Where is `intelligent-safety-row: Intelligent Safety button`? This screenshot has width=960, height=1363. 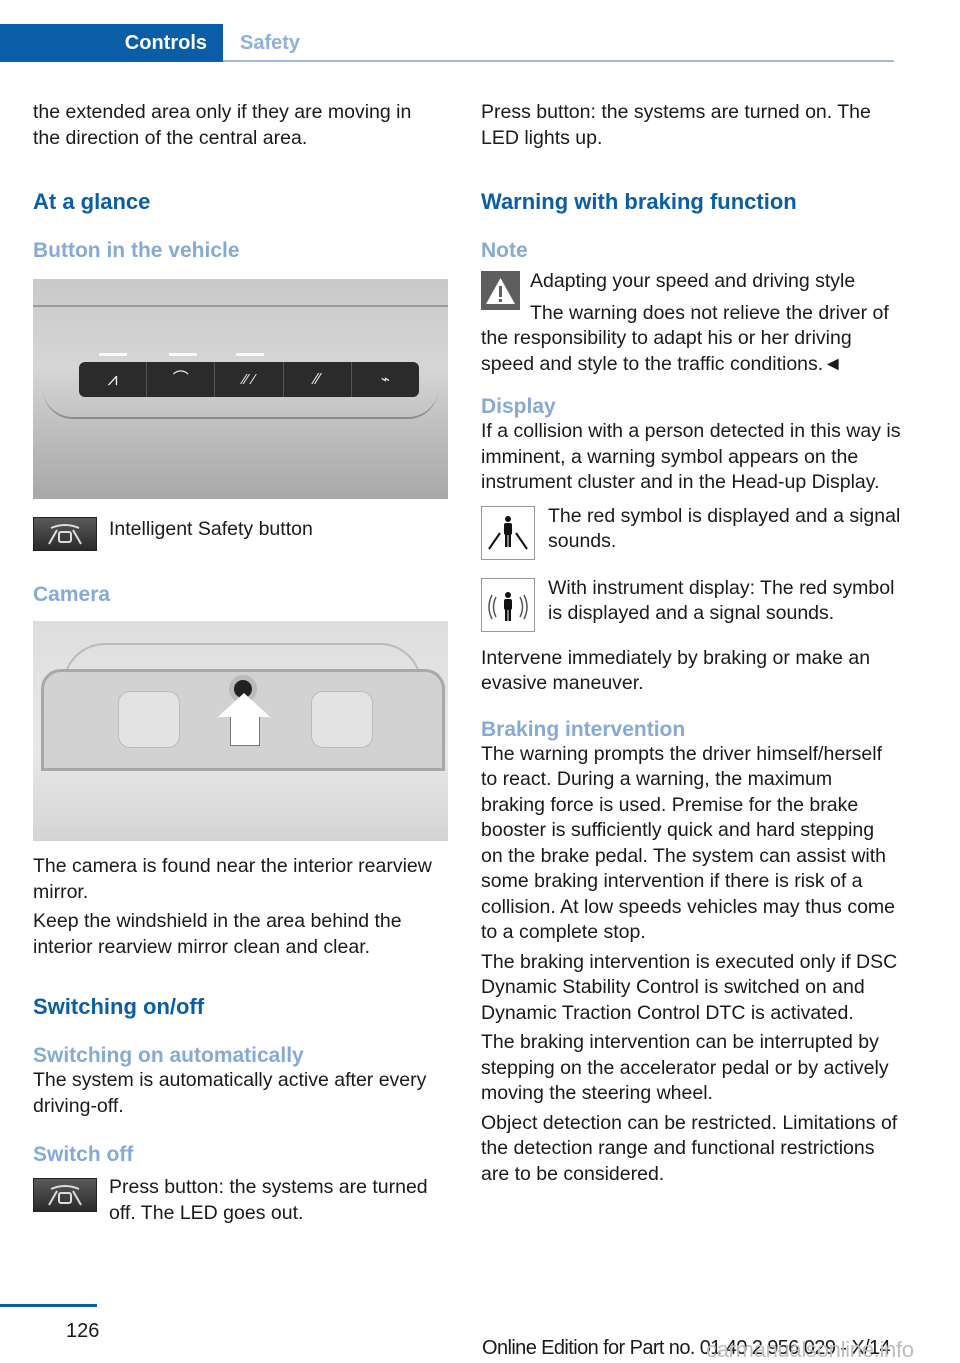
intelligent-safety-row: Intelligent Safety button is located at coordinates (243, 534).